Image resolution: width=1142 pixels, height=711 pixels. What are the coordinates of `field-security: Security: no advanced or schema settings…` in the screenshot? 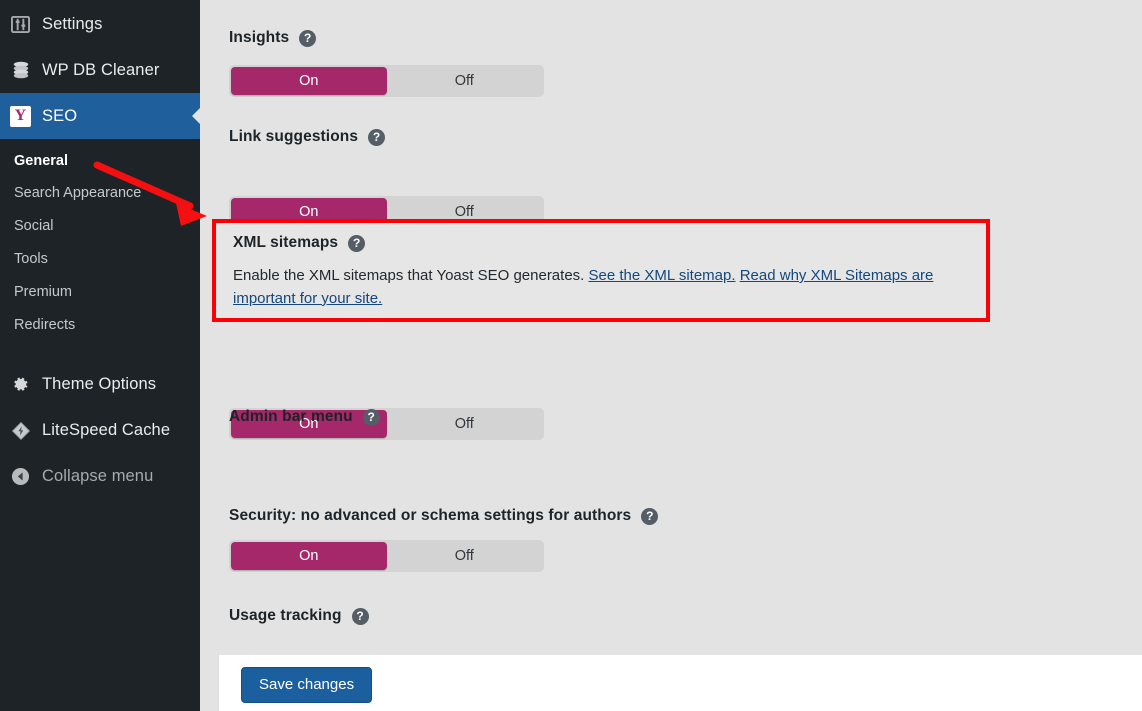 It's located at (444, 516).